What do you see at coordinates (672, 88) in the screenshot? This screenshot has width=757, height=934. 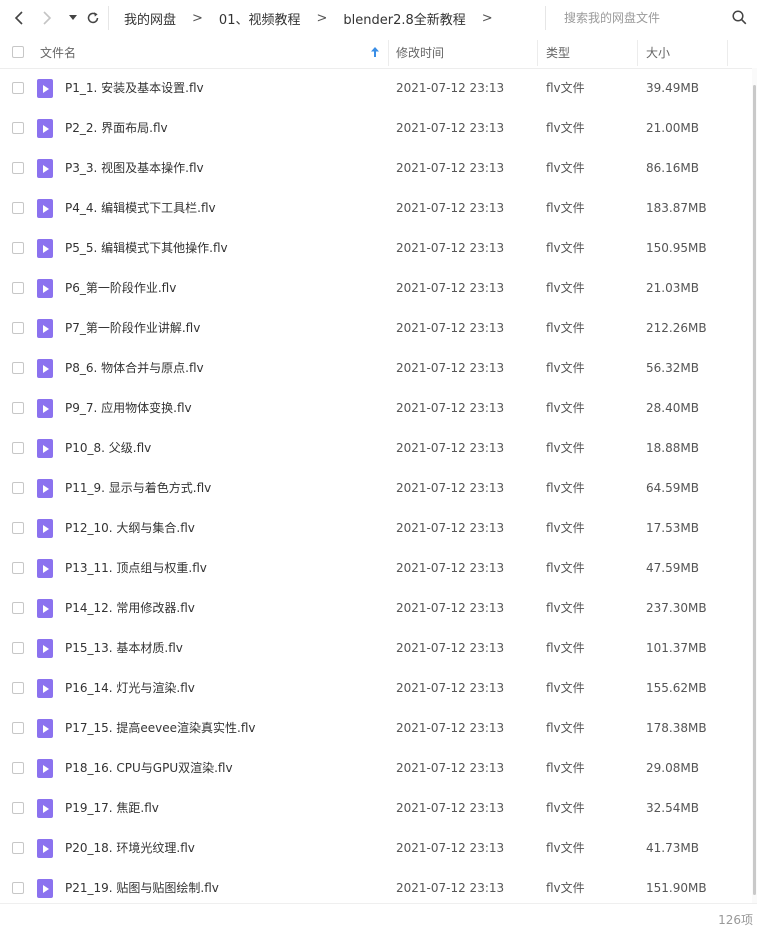 I see `file-size: 39.49MB` at bounding box center [672, 88].